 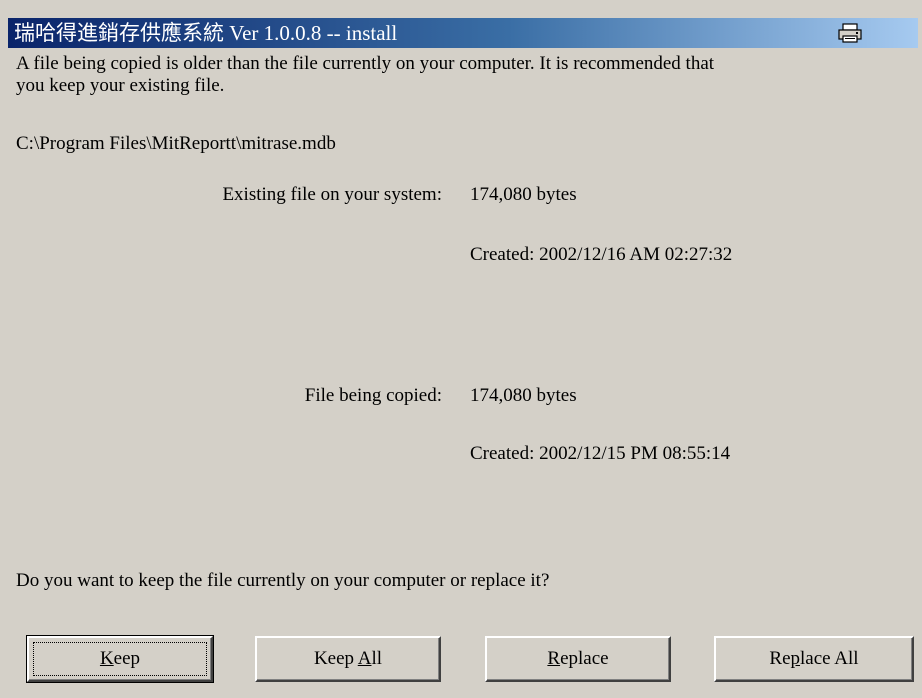 I want to click on window-title: 瑞哈得進銷存供應系統 Ver 1.0.0.8 -- install, so click(x=206, y=33).